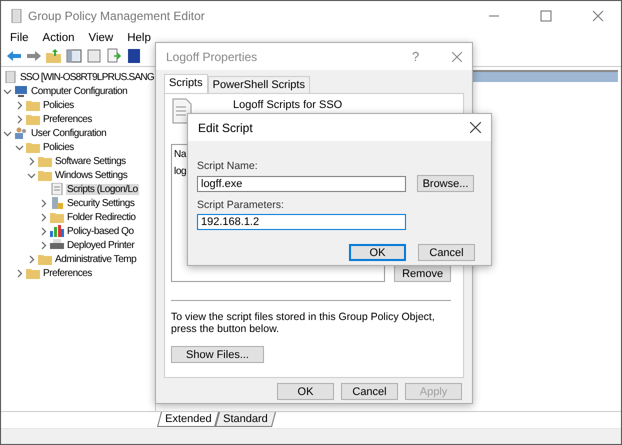  I want to click on menu-item: Action, so click(58, 38).